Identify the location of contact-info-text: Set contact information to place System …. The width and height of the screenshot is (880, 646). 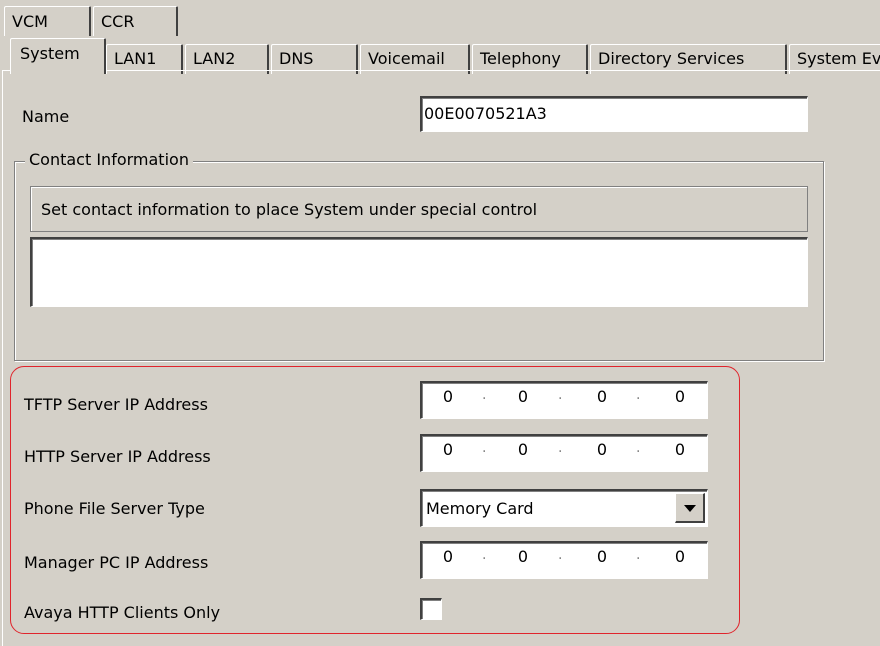
(289, 209).